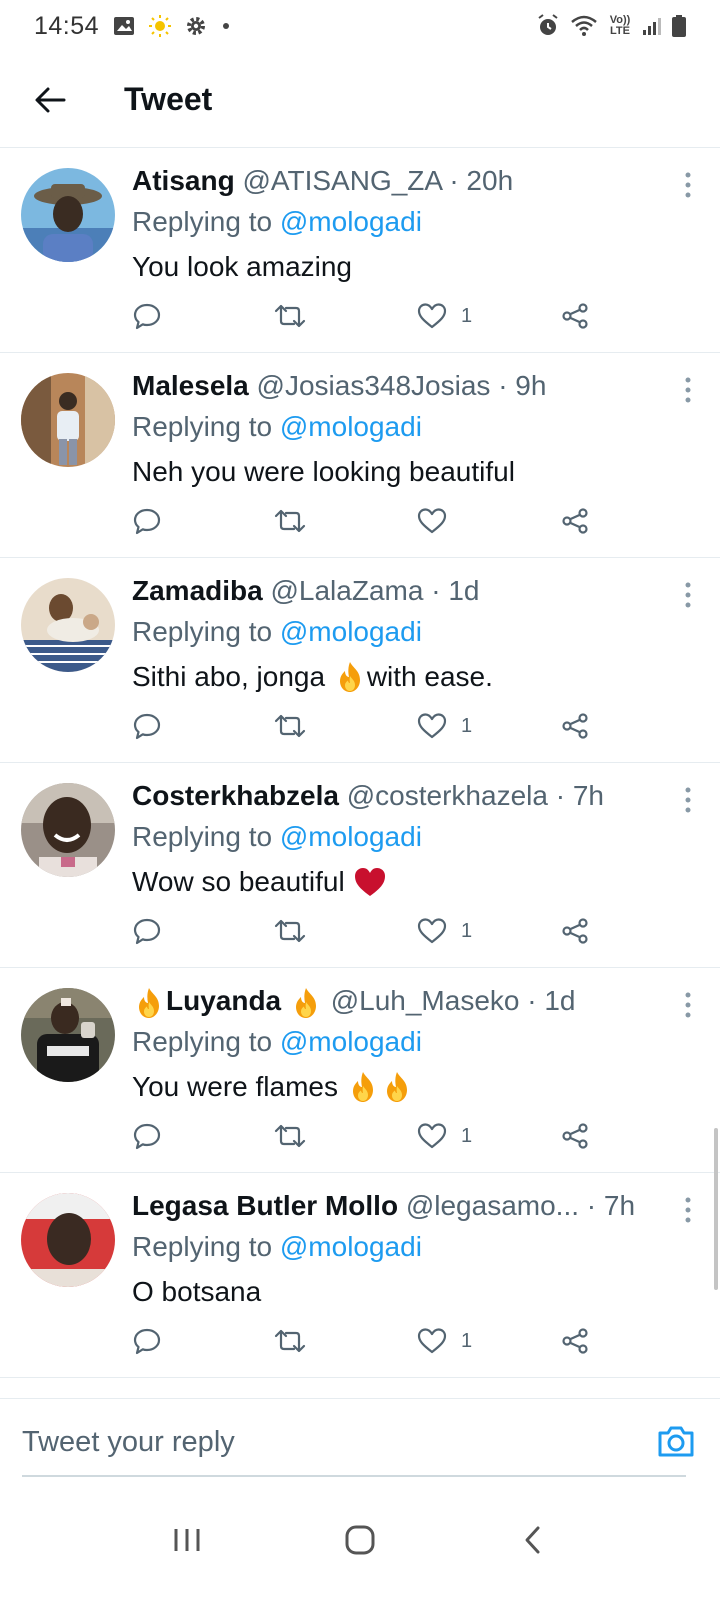  I want to click on reply-text: Sithi abo, jonga with ease., so click(406, 677).